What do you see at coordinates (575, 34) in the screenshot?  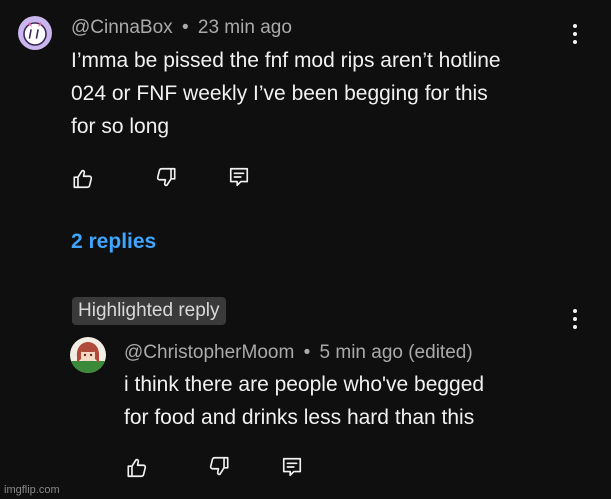 I see `comment-more-options-icon` at bounding box center [575, 34].